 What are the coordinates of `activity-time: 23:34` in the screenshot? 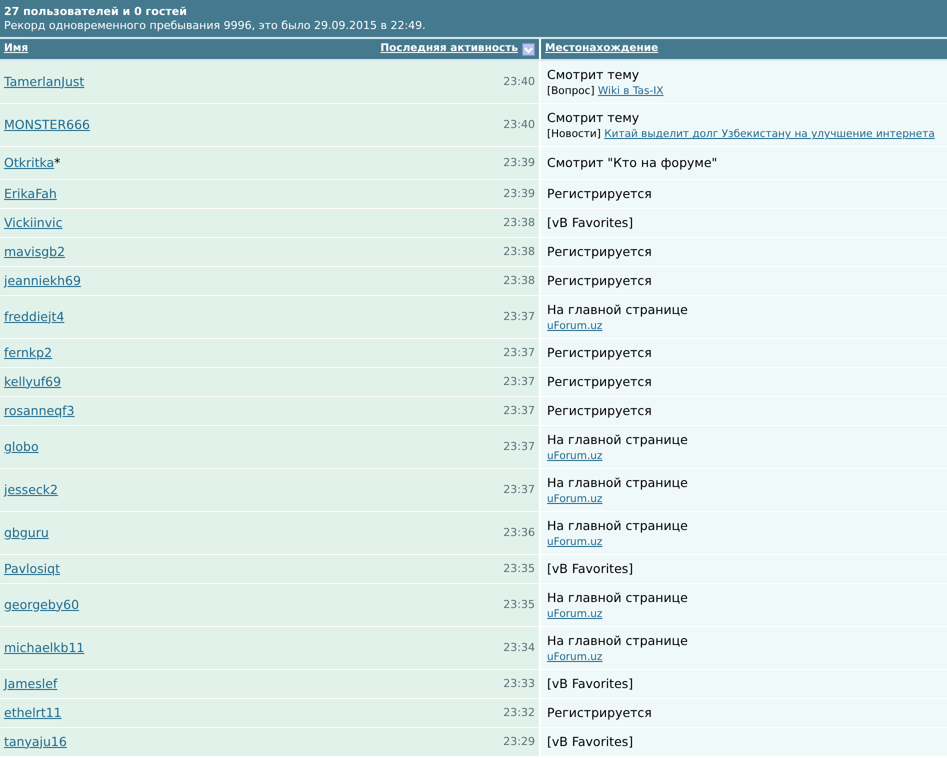 It's located at (519, 648).